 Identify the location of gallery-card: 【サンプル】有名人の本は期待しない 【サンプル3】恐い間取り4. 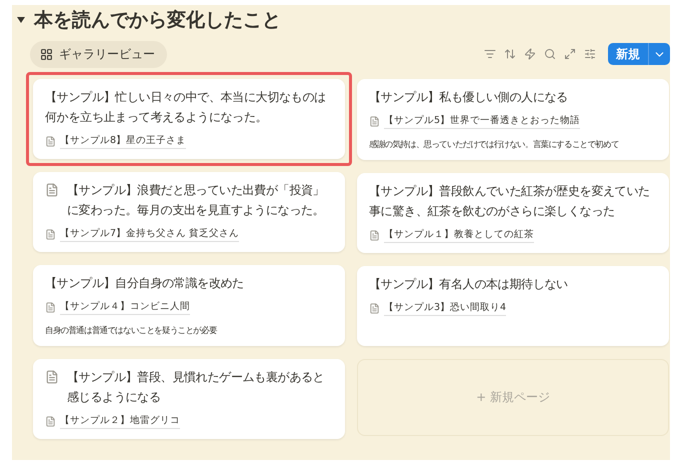
(513, 306).